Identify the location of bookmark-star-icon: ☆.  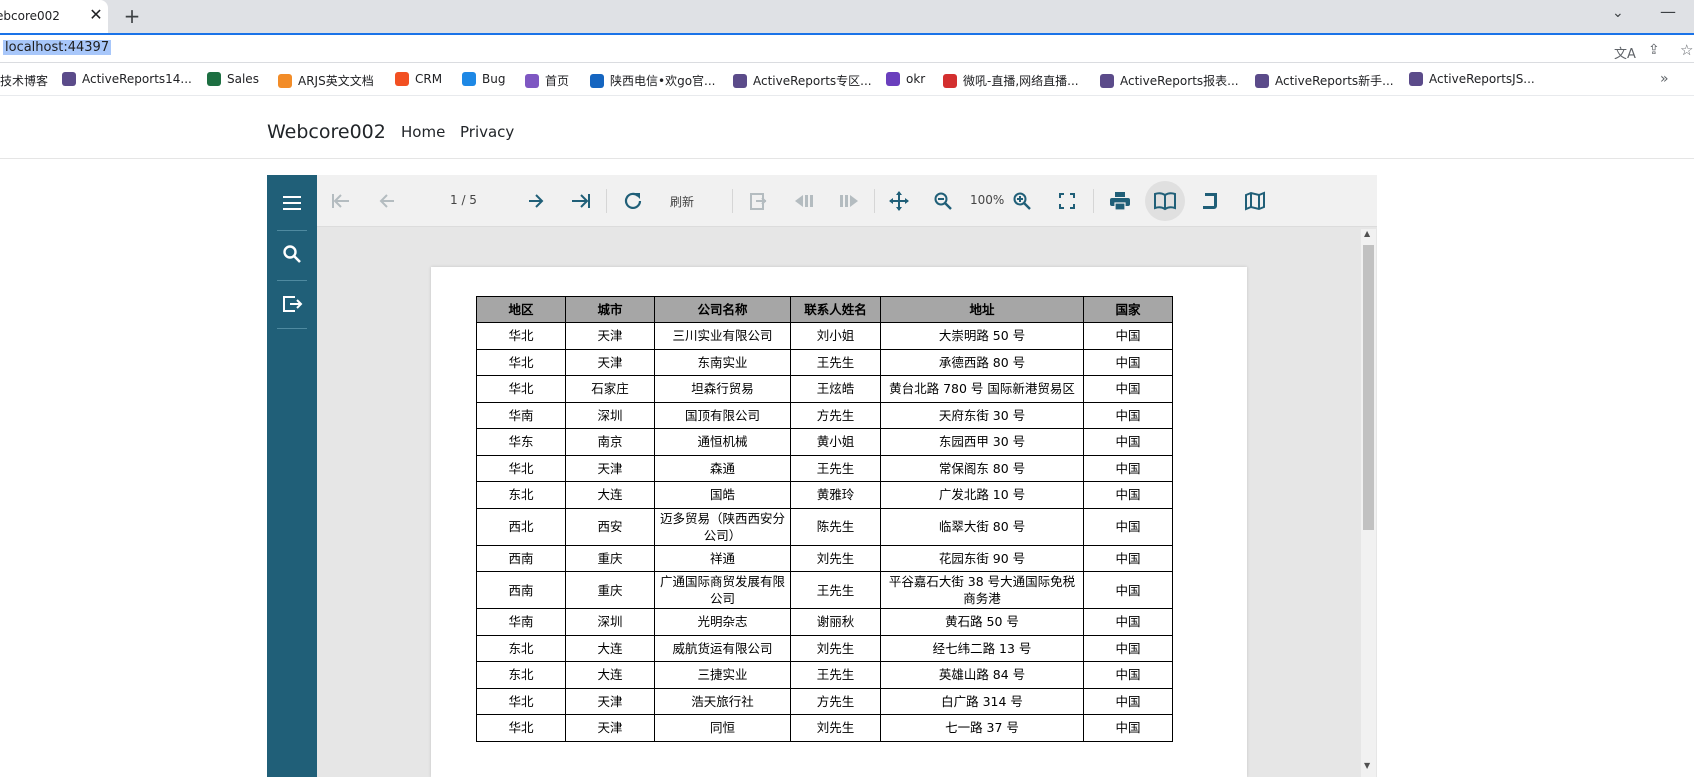
(1686, 50).